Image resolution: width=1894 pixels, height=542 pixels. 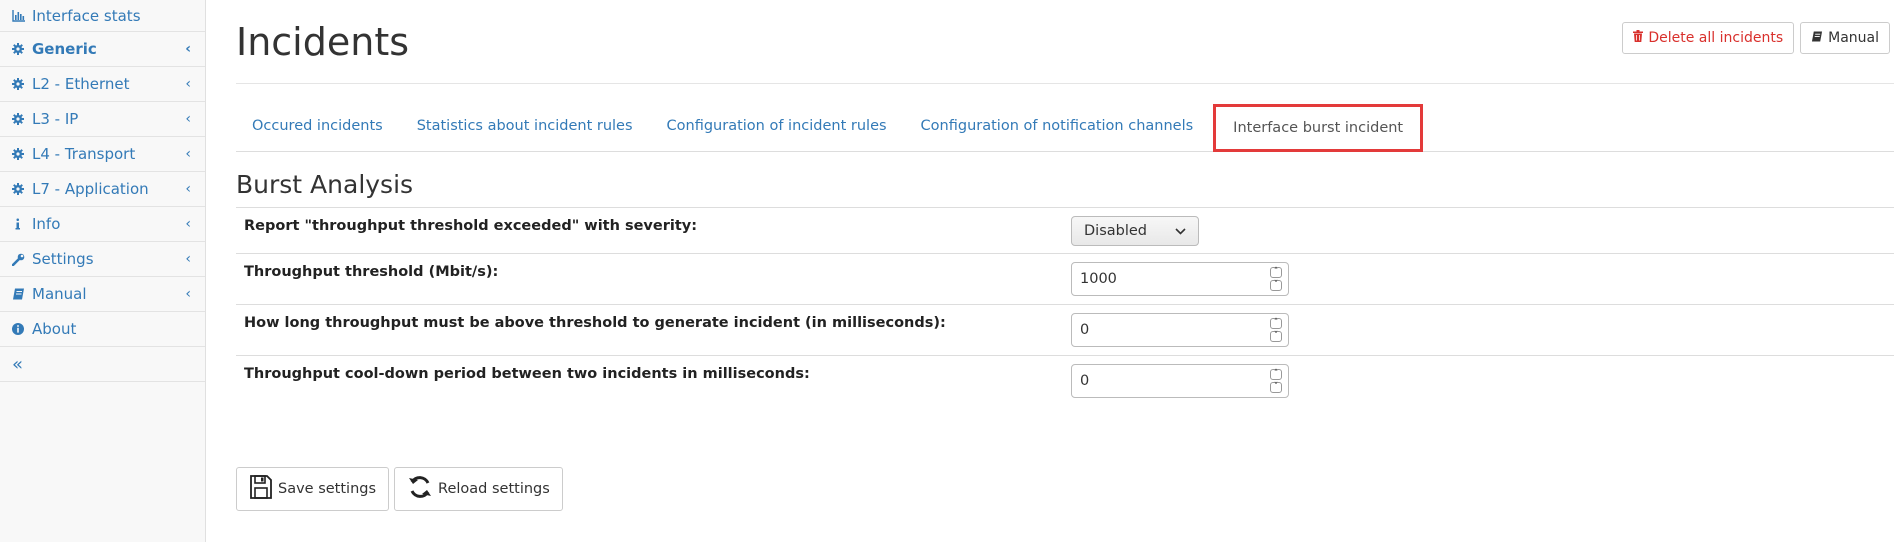 What do you see at coordinates (46, 224) in the screenshot?
I see `sidebar-item-label: Info` at bounding box center [46, 224].